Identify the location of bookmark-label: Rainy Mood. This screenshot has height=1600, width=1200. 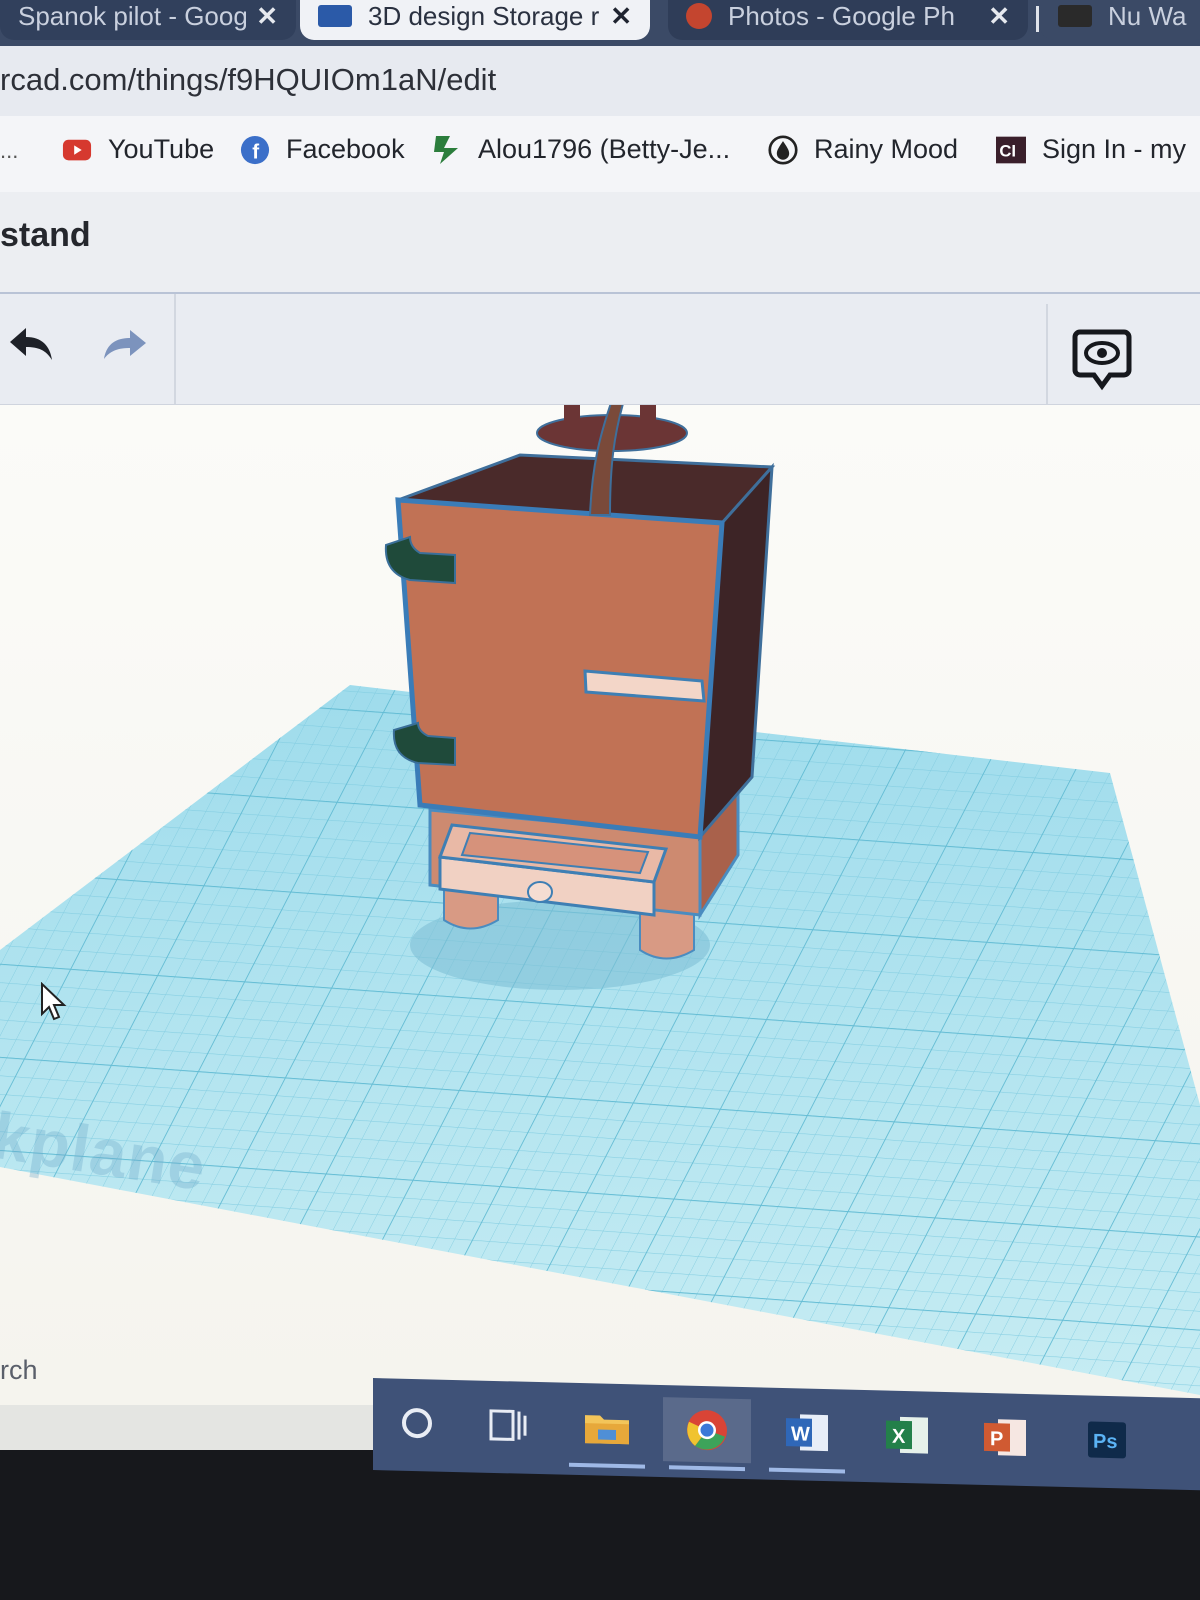
(886, 149).